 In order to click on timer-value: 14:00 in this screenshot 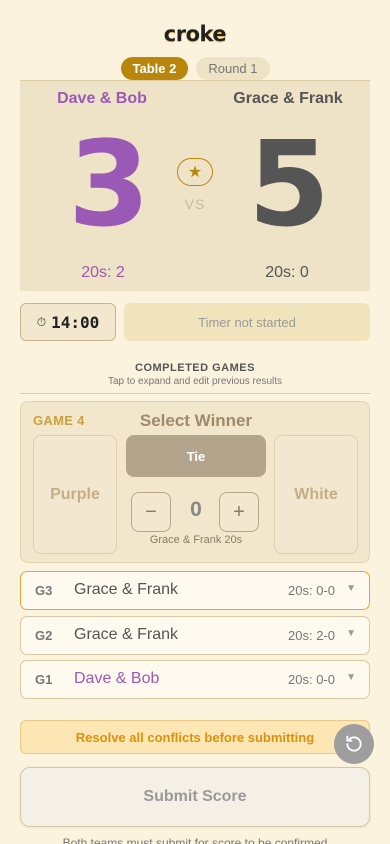, I will do `click(75, 322)`.